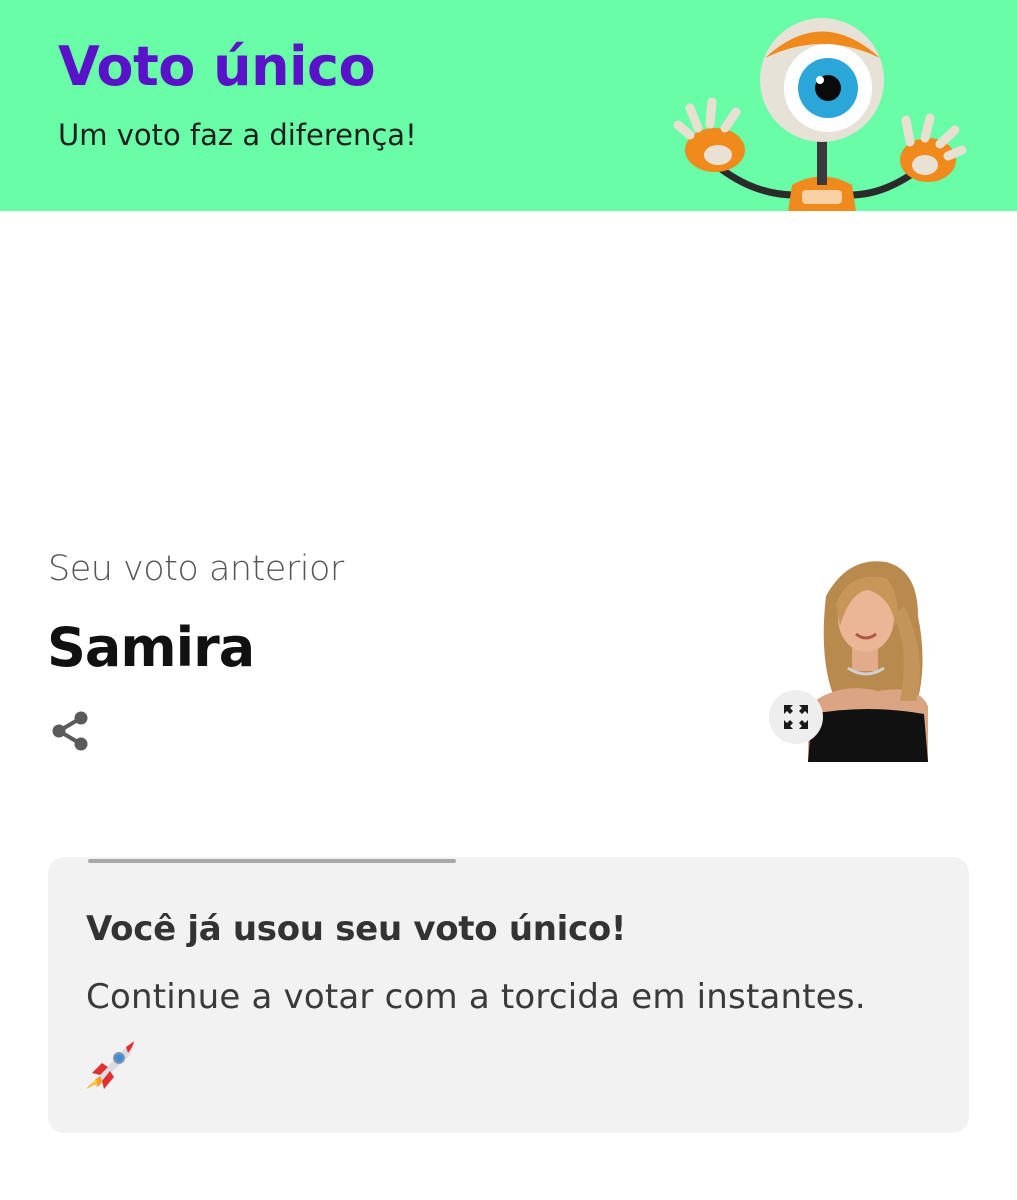  I want to click on card-progress-bar, so click(272, 861).